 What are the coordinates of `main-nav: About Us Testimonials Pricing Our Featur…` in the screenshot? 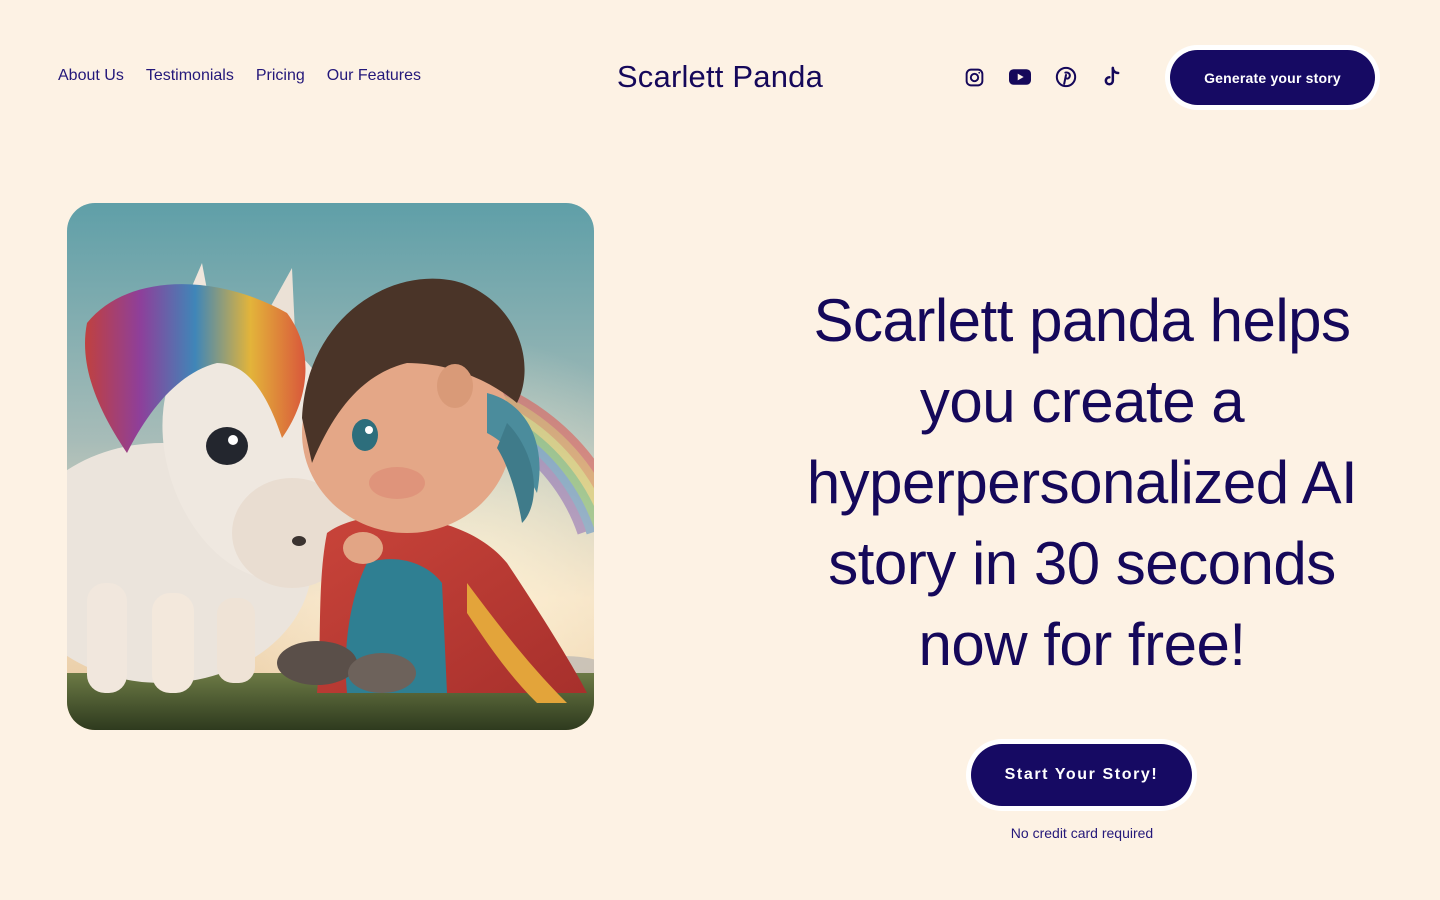 It's located at (239, 76).